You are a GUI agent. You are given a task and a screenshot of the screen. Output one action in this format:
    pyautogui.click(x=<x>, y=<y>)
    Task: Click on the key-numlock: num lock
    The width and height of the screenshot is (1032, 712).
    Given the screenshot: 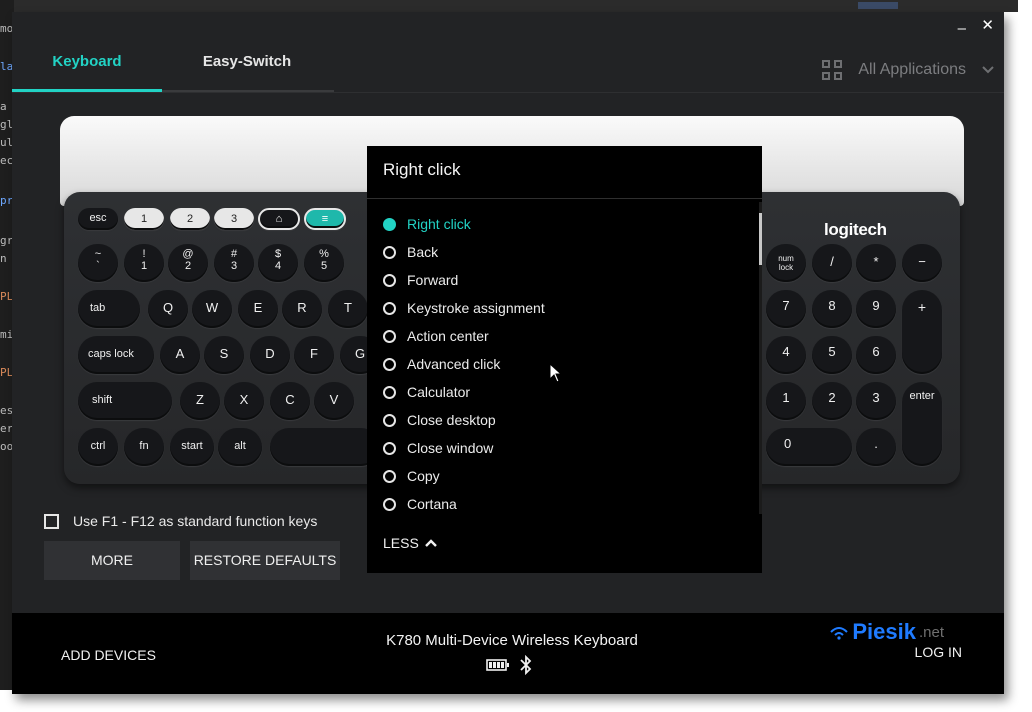 What is the action you would take?
    pyautogui.click(x=786, y=263)
    